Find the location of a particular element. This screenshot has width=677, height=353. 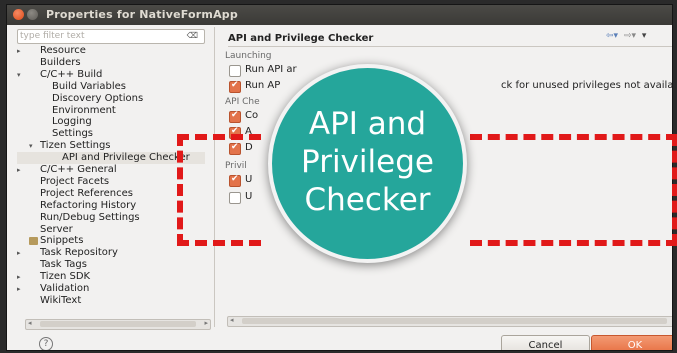

unused-privileges-label: ck for unused privileges not available is located at coordinates (587, 85).